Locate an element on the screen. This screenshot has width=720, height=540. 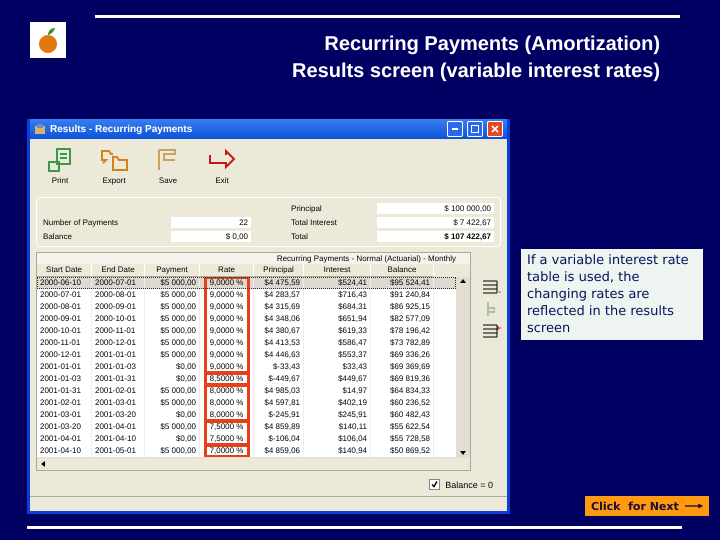
maximize-icon is located at coordinates (475, 129).